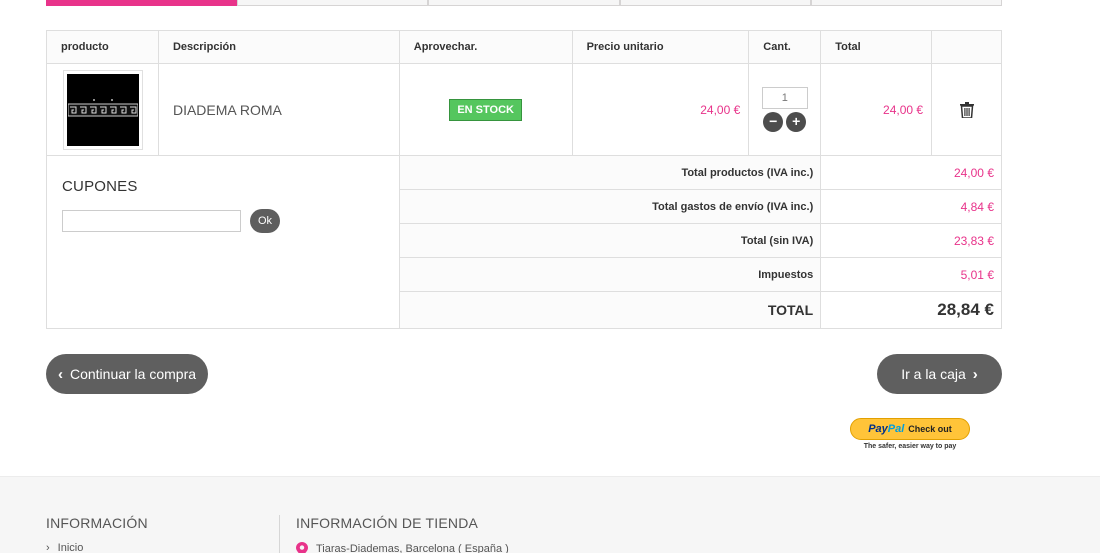 The image size is (1100, 553). I want to click on footer-info-column: INFORMACIÓN › Inicio, so click(97, 534).